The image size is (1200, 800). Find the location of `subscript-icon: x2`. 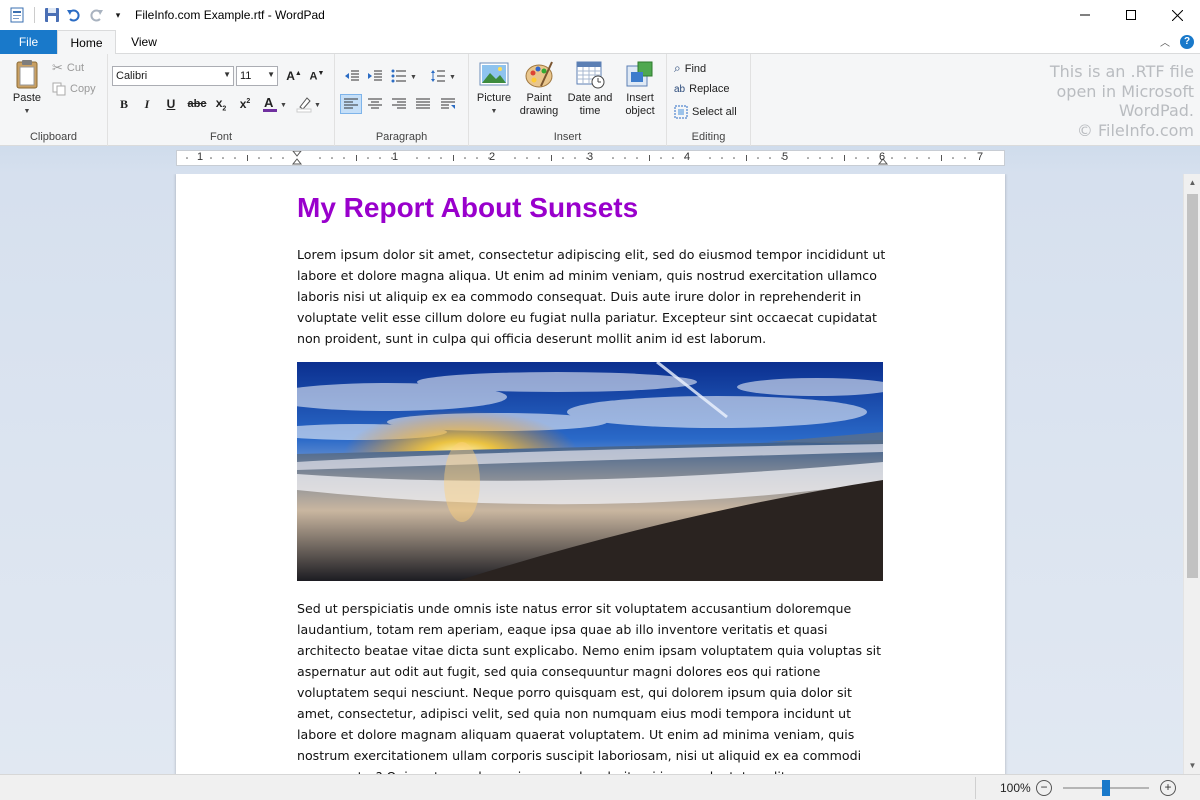

subscript-icon: x2 is located at coordinates (221, 104).